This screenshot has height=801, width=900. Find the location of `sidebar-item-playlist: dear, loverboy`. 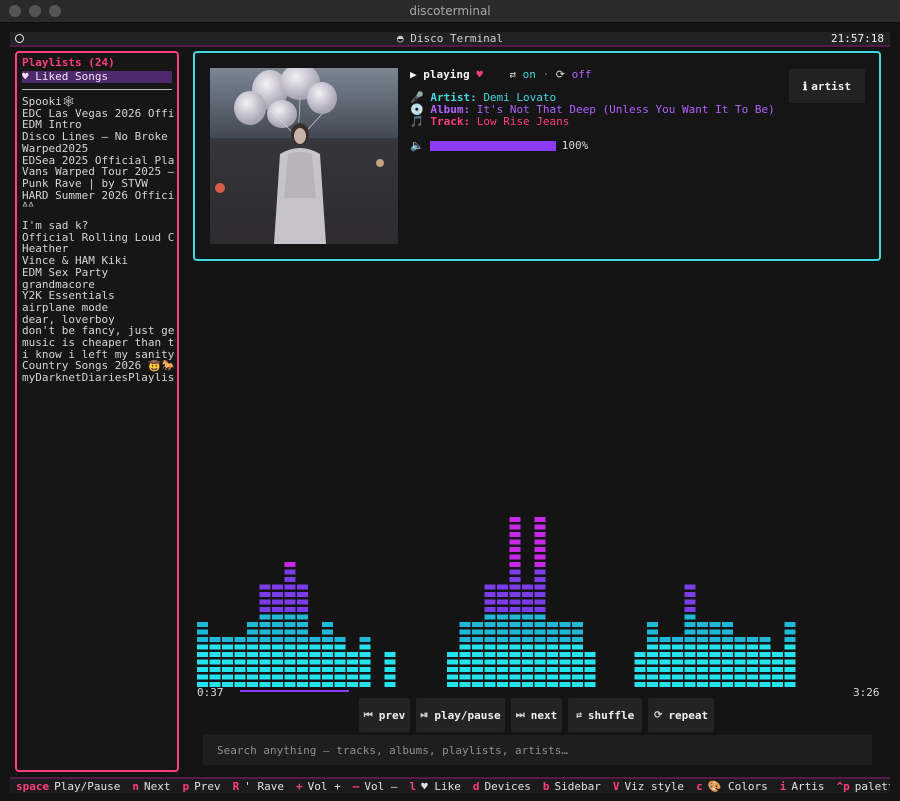

sidebar-item-playlist: dear, loverboy is located at coordinates (98, 320).